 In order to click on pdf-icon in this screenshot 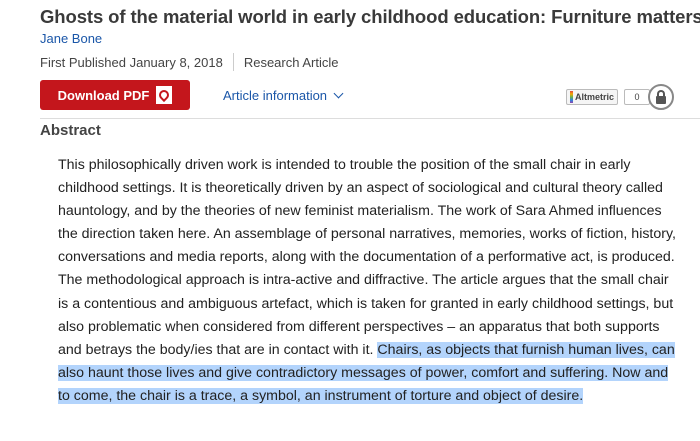, I will do `click(164, 95)`.